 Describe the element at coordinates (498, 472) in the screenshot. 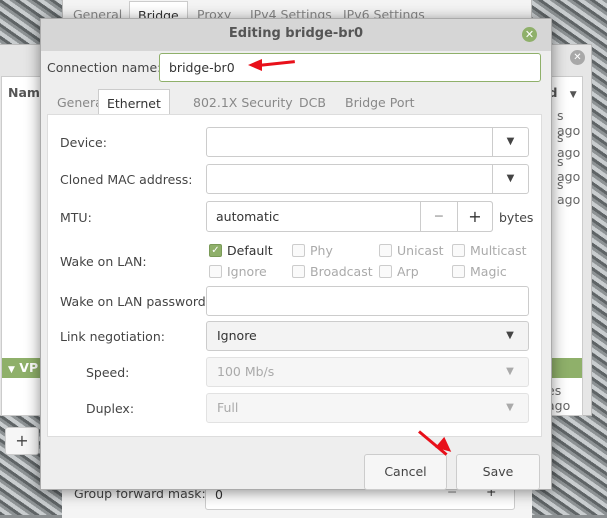

I see `save-button: Save` at that location.